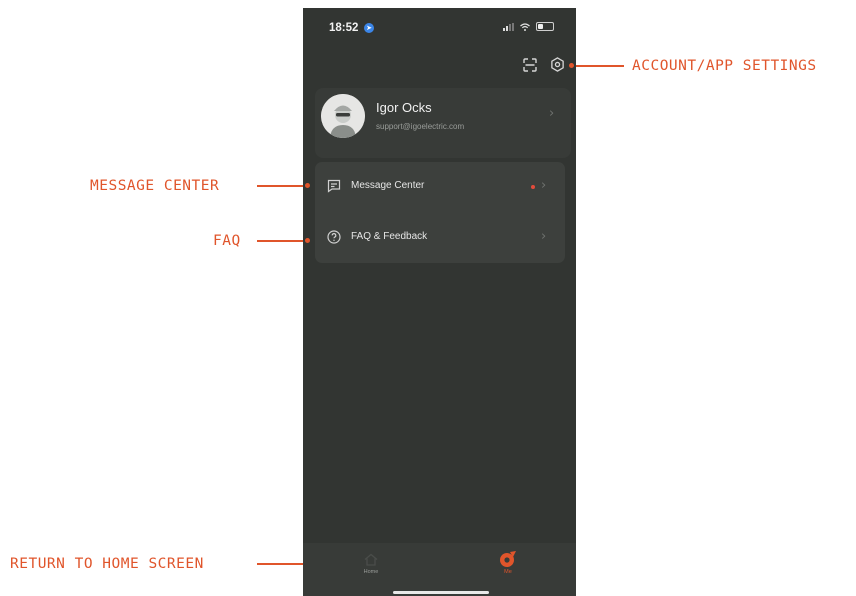  What do you see at coordinates (440, 187) in the screenshot?
I see `menu-item-message-center: Message Center ›` at bounding box center [440, 187].